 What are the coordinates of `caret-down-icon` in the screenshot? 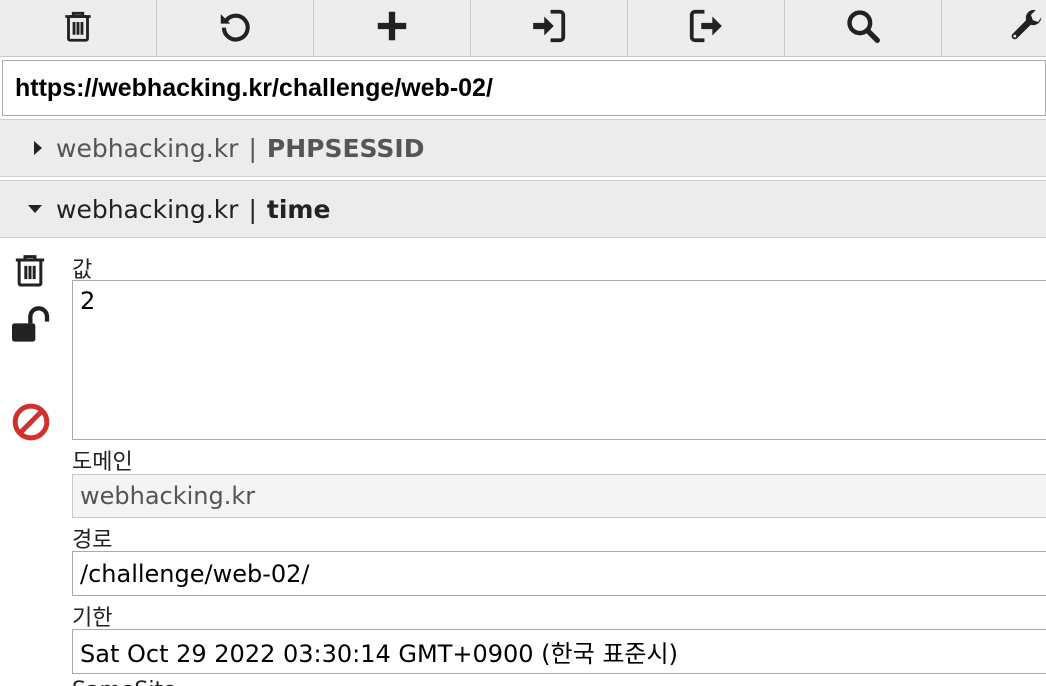 It's located at (35, 209).